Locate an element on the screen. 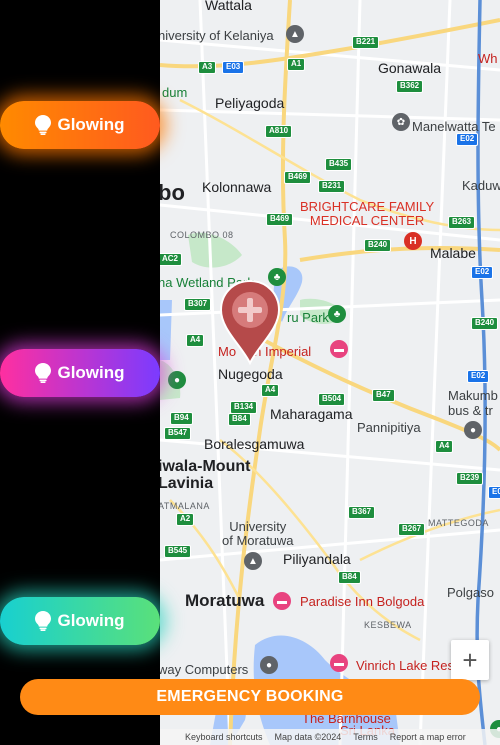  road-shield: B263 is located at coordinates (462, 222).